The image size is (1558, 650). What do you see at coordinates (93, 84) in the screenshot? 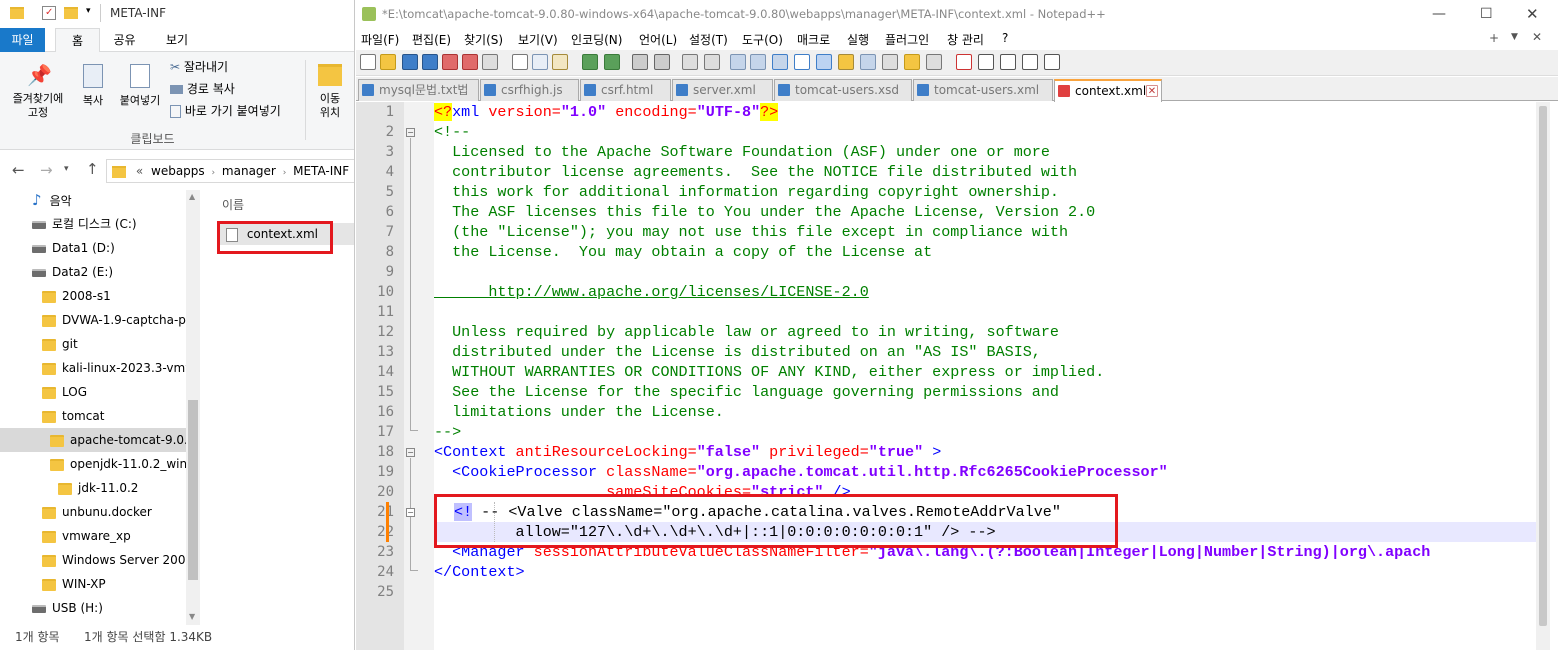
I see `copy-button: 복사` at bounding box center [93, 84].